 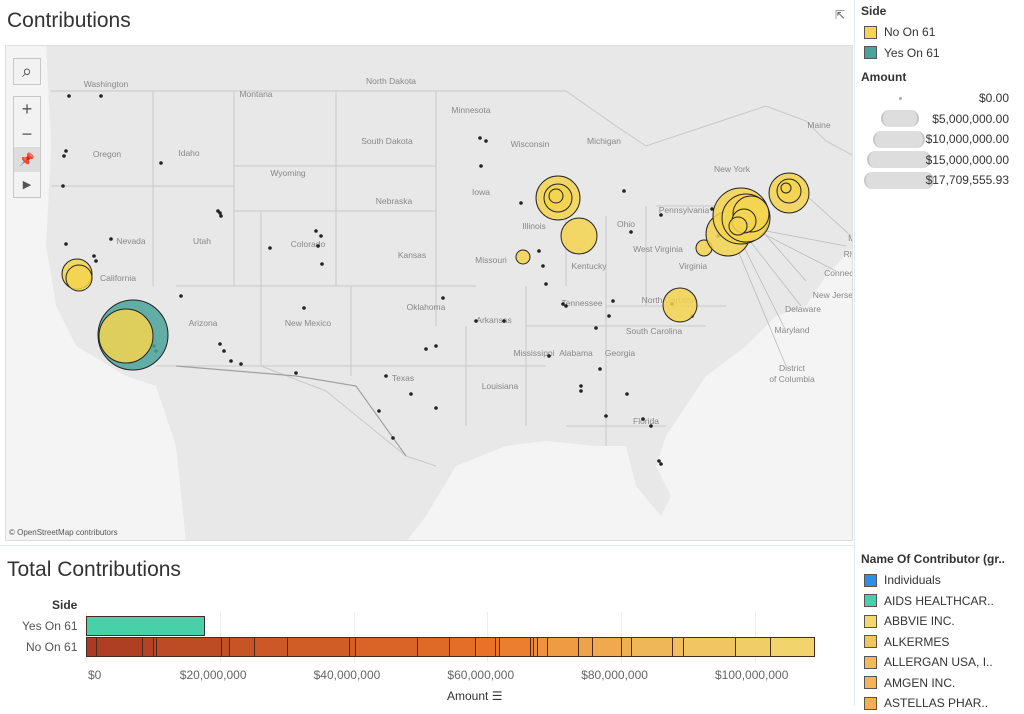 I want to click on play-icon: ▶, so click(x=27, y=184).